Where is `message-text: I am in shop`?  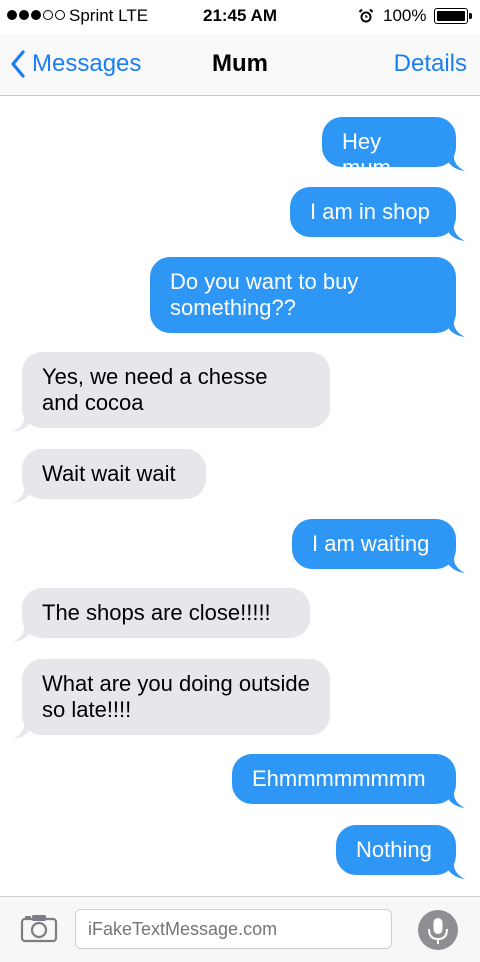 message-text: I am in shop is located at coordinates (370, 211).